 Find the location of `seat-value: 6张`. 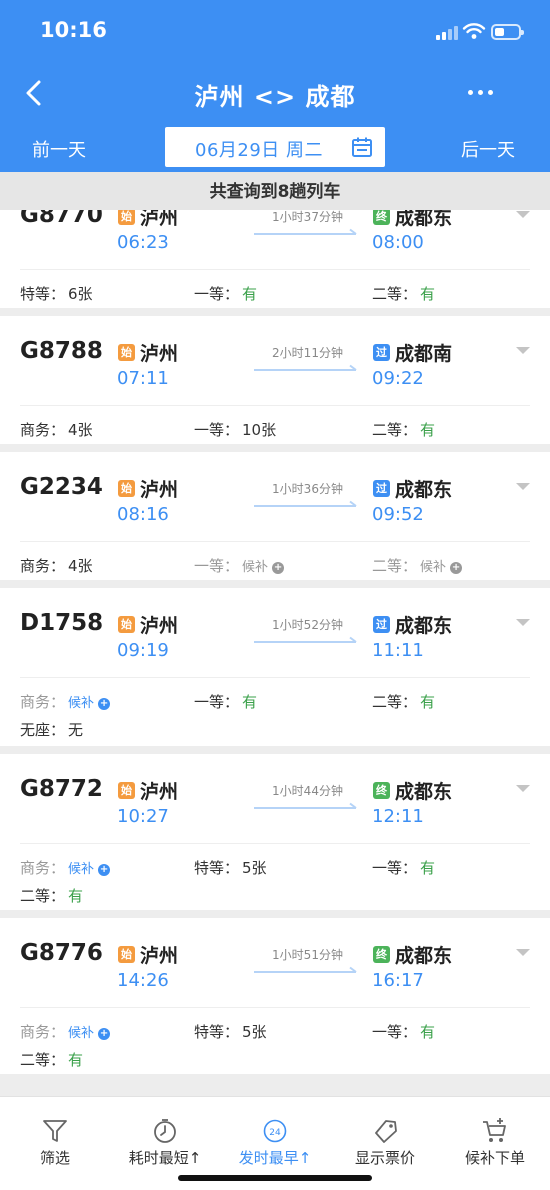

seat-value: 6张 is located at coordinates (80, 294).